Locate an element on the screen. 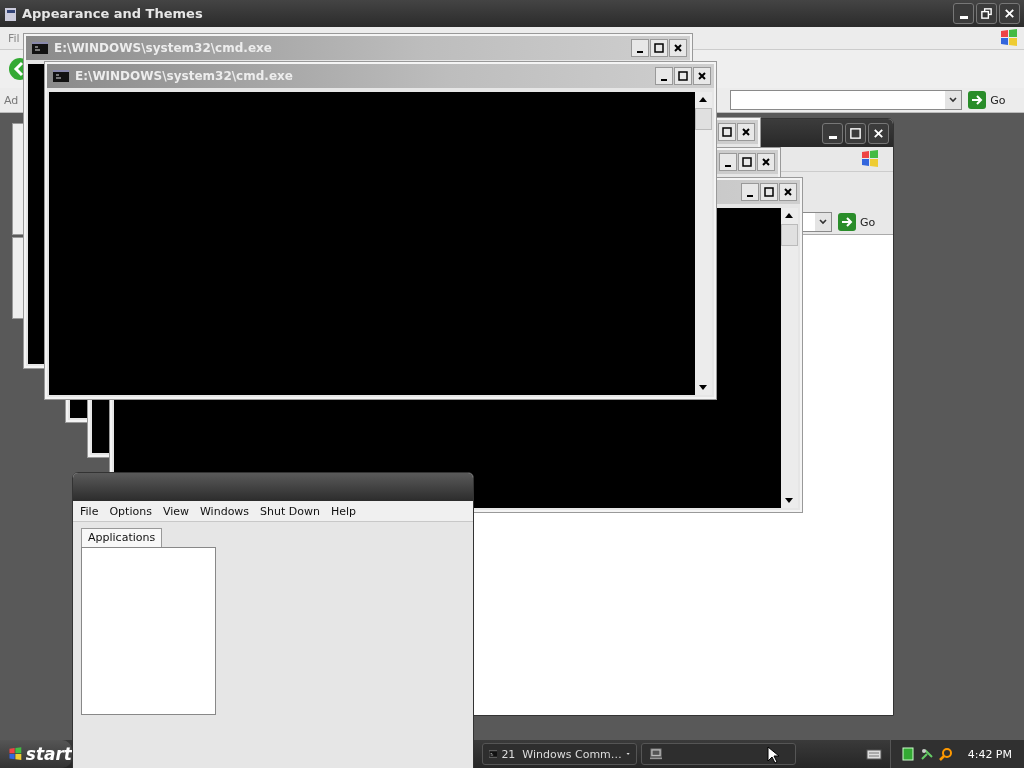 This screenshot has width=1024, height=768. restore-button is located at coordinates (986, 13).